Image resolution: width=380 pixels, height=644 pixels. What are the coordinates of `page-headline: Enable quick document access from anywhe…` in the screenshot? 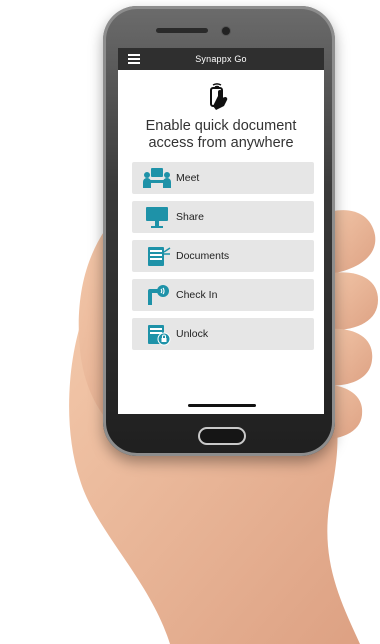 It's located at (221, 134).